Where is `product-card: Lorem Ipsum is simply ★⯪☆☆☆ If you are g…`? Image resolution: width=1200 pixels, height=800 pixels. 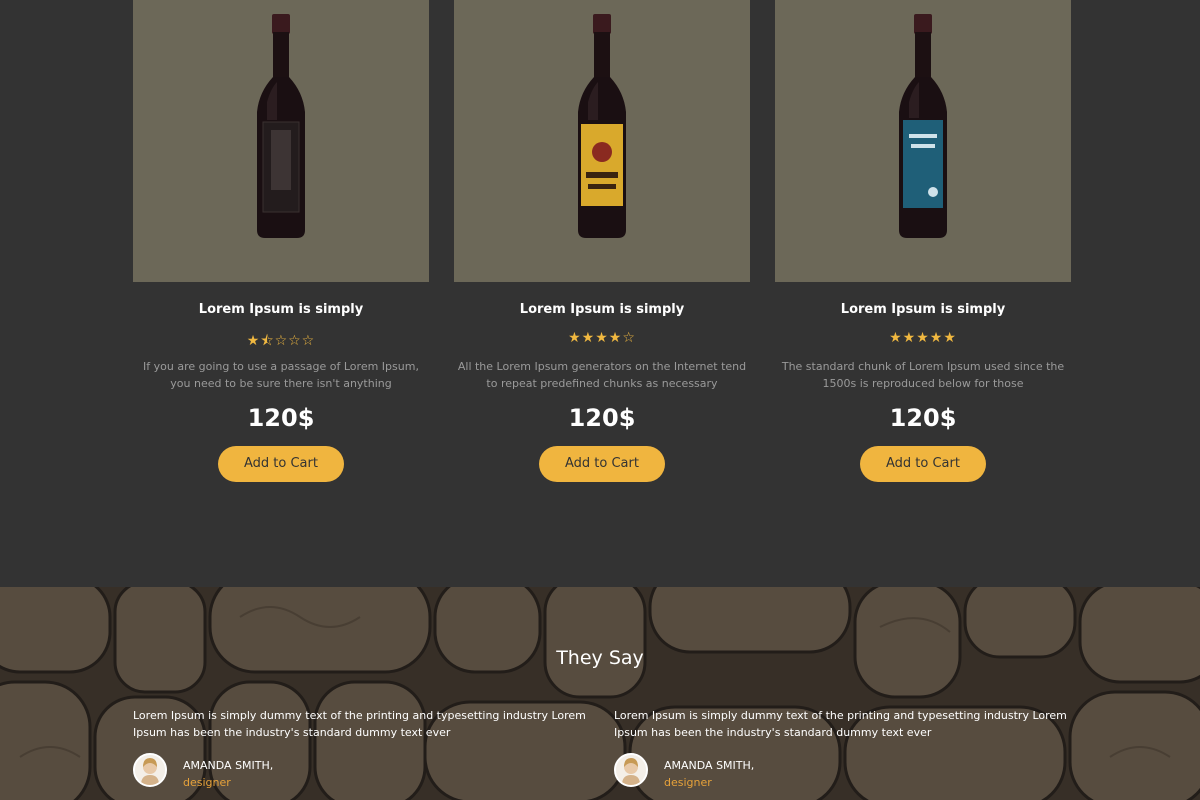
product-card: Lorem Ipsum is simply ★⯪☆☆☆ If you are g… is located at coordinates (281, 241).